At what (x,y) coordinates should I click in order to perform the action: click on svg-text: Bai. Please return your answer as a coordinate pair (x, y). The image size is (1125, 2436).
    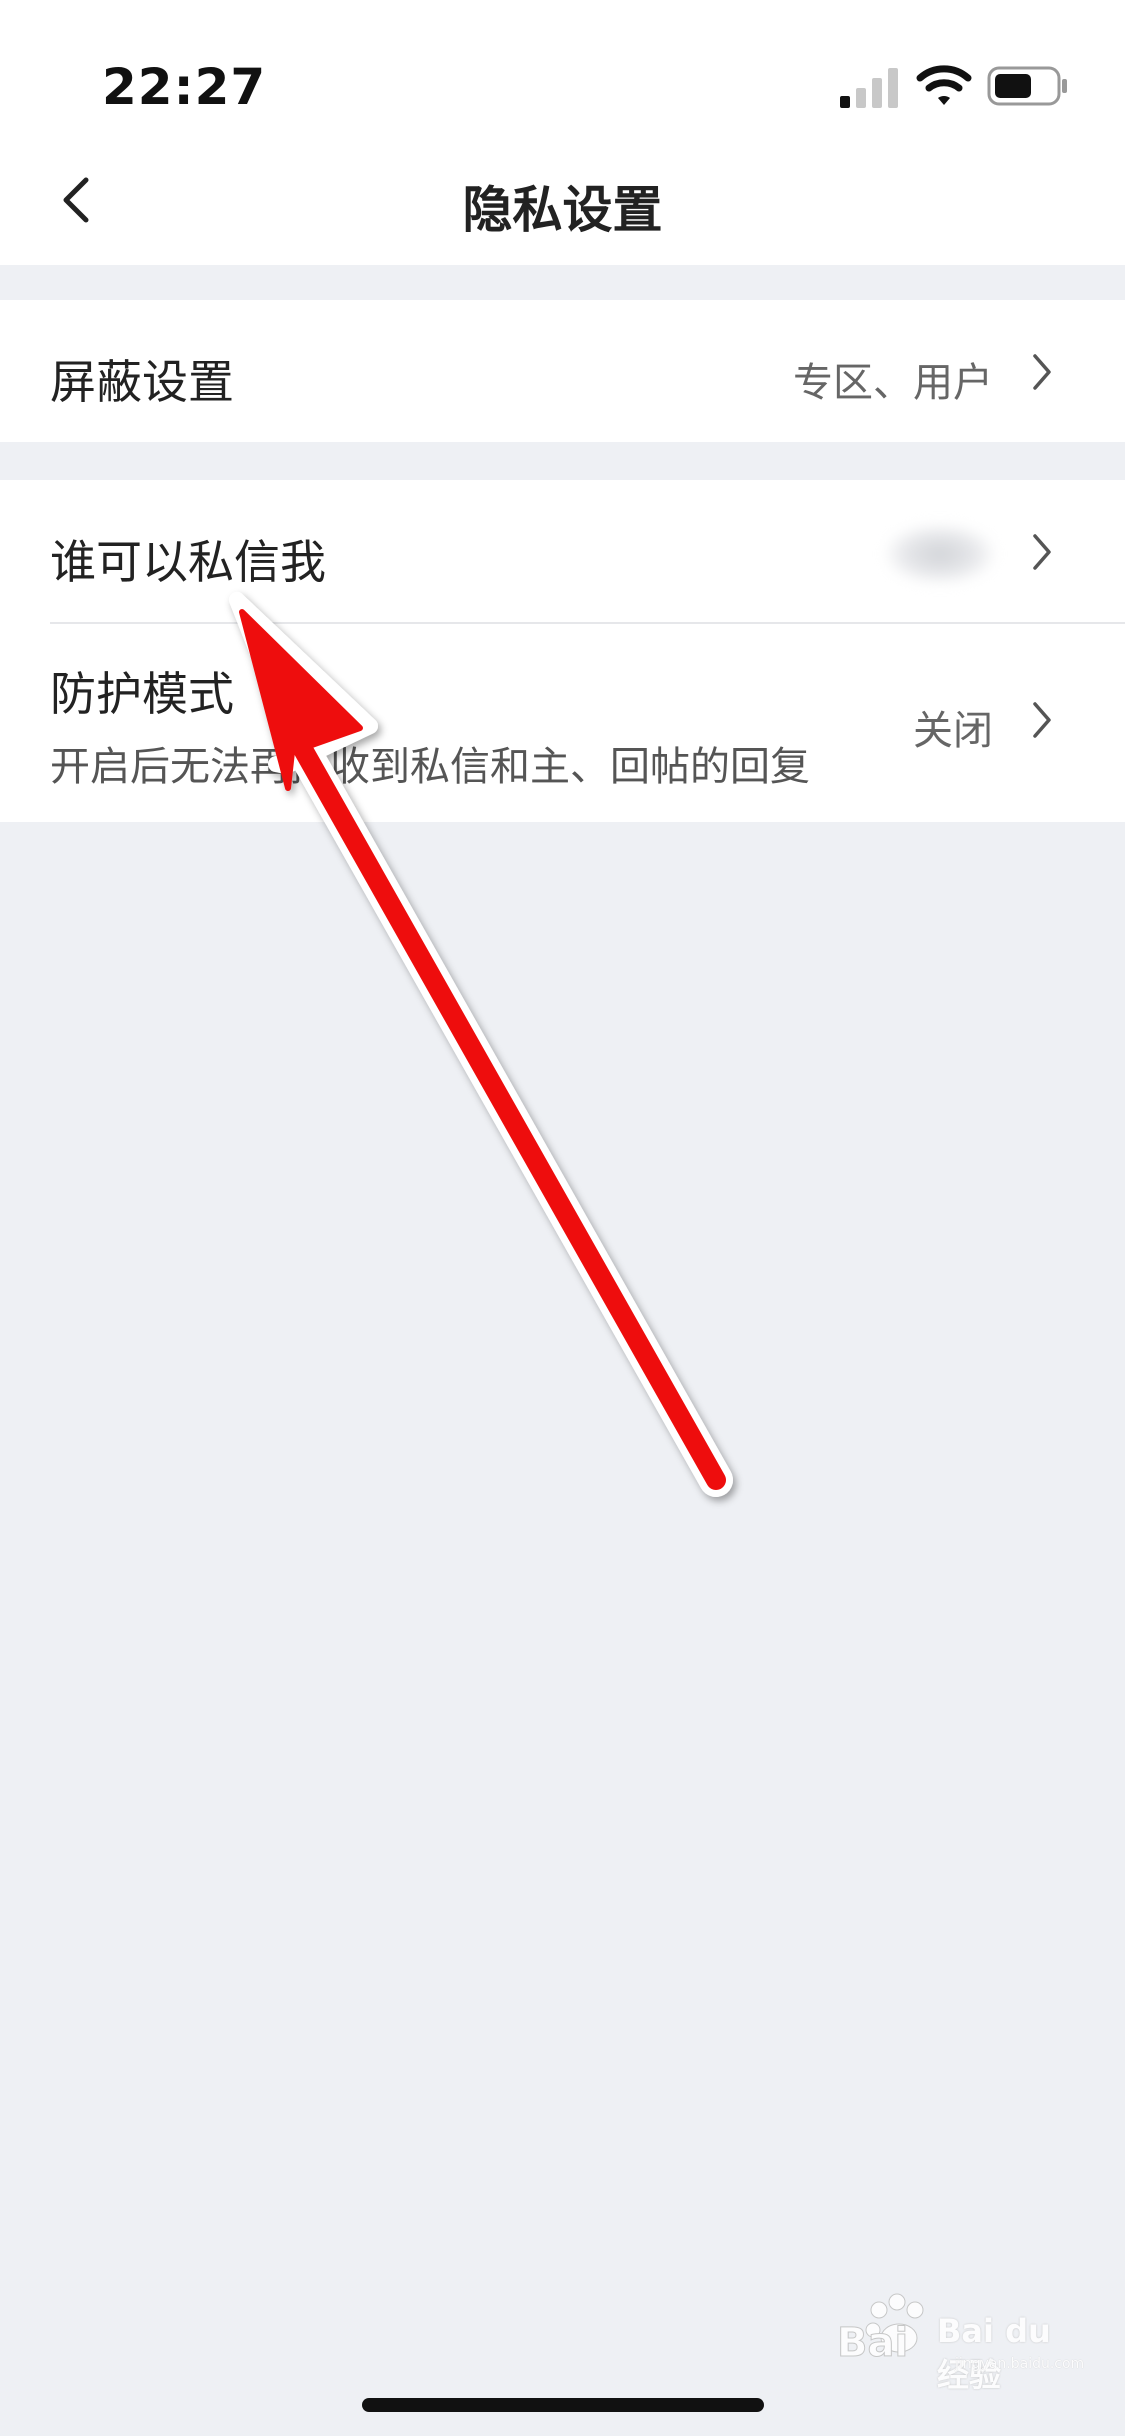
    Looking at the image, I should click on (872, 2343).